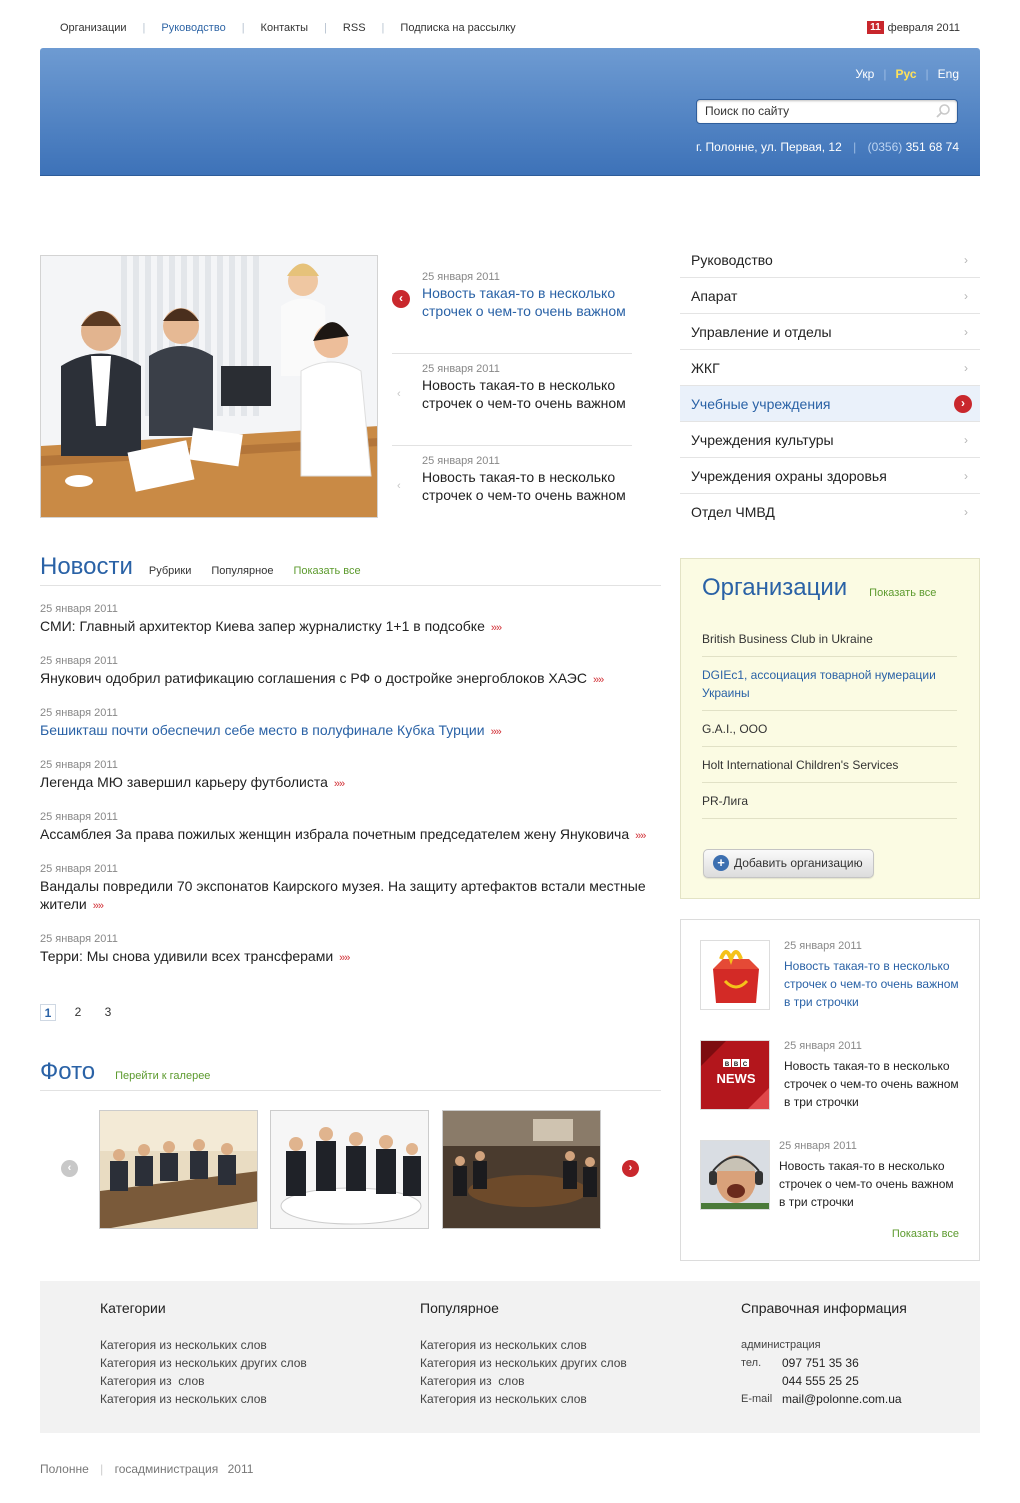  Describe the element at coordinates (830, 296) in the screenshot. I see `menu-item-apparatus: Апарат ›` at that location.